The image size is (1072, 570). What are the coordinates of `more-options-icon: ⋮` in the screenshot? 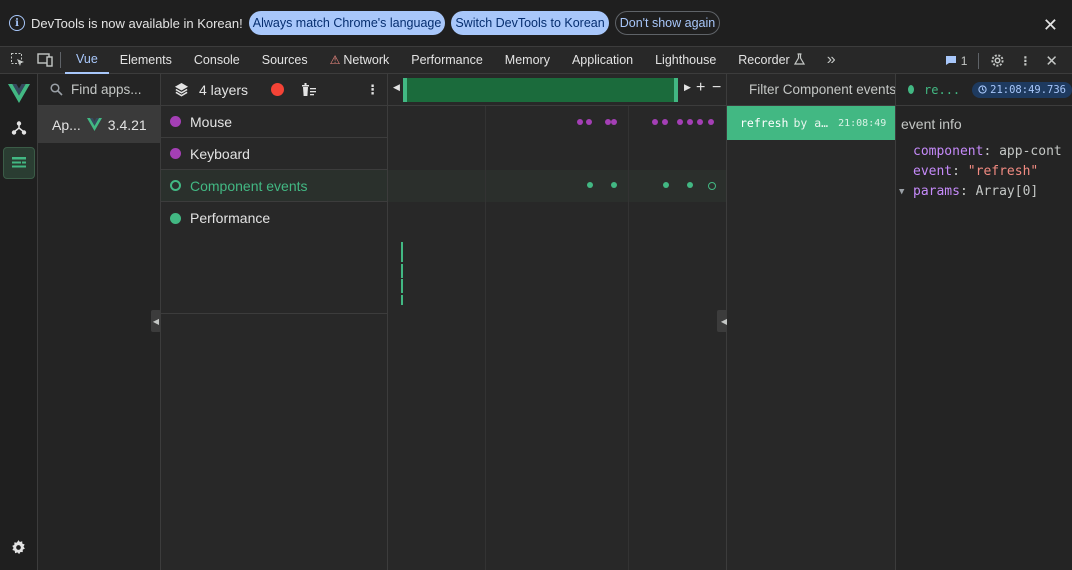 It's located at (1025, 61).